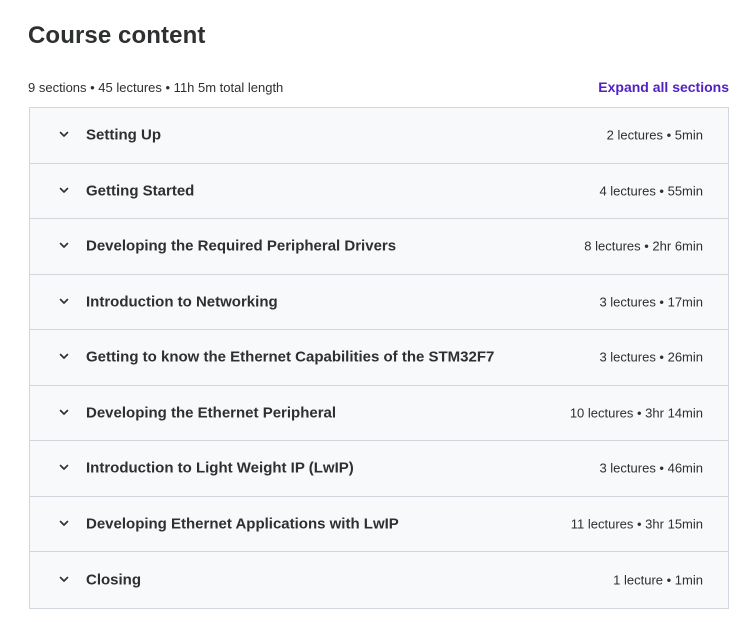 The height and width of the screenshot is (622, 743). I want to click on page-title: Course content, so click(117, 35).